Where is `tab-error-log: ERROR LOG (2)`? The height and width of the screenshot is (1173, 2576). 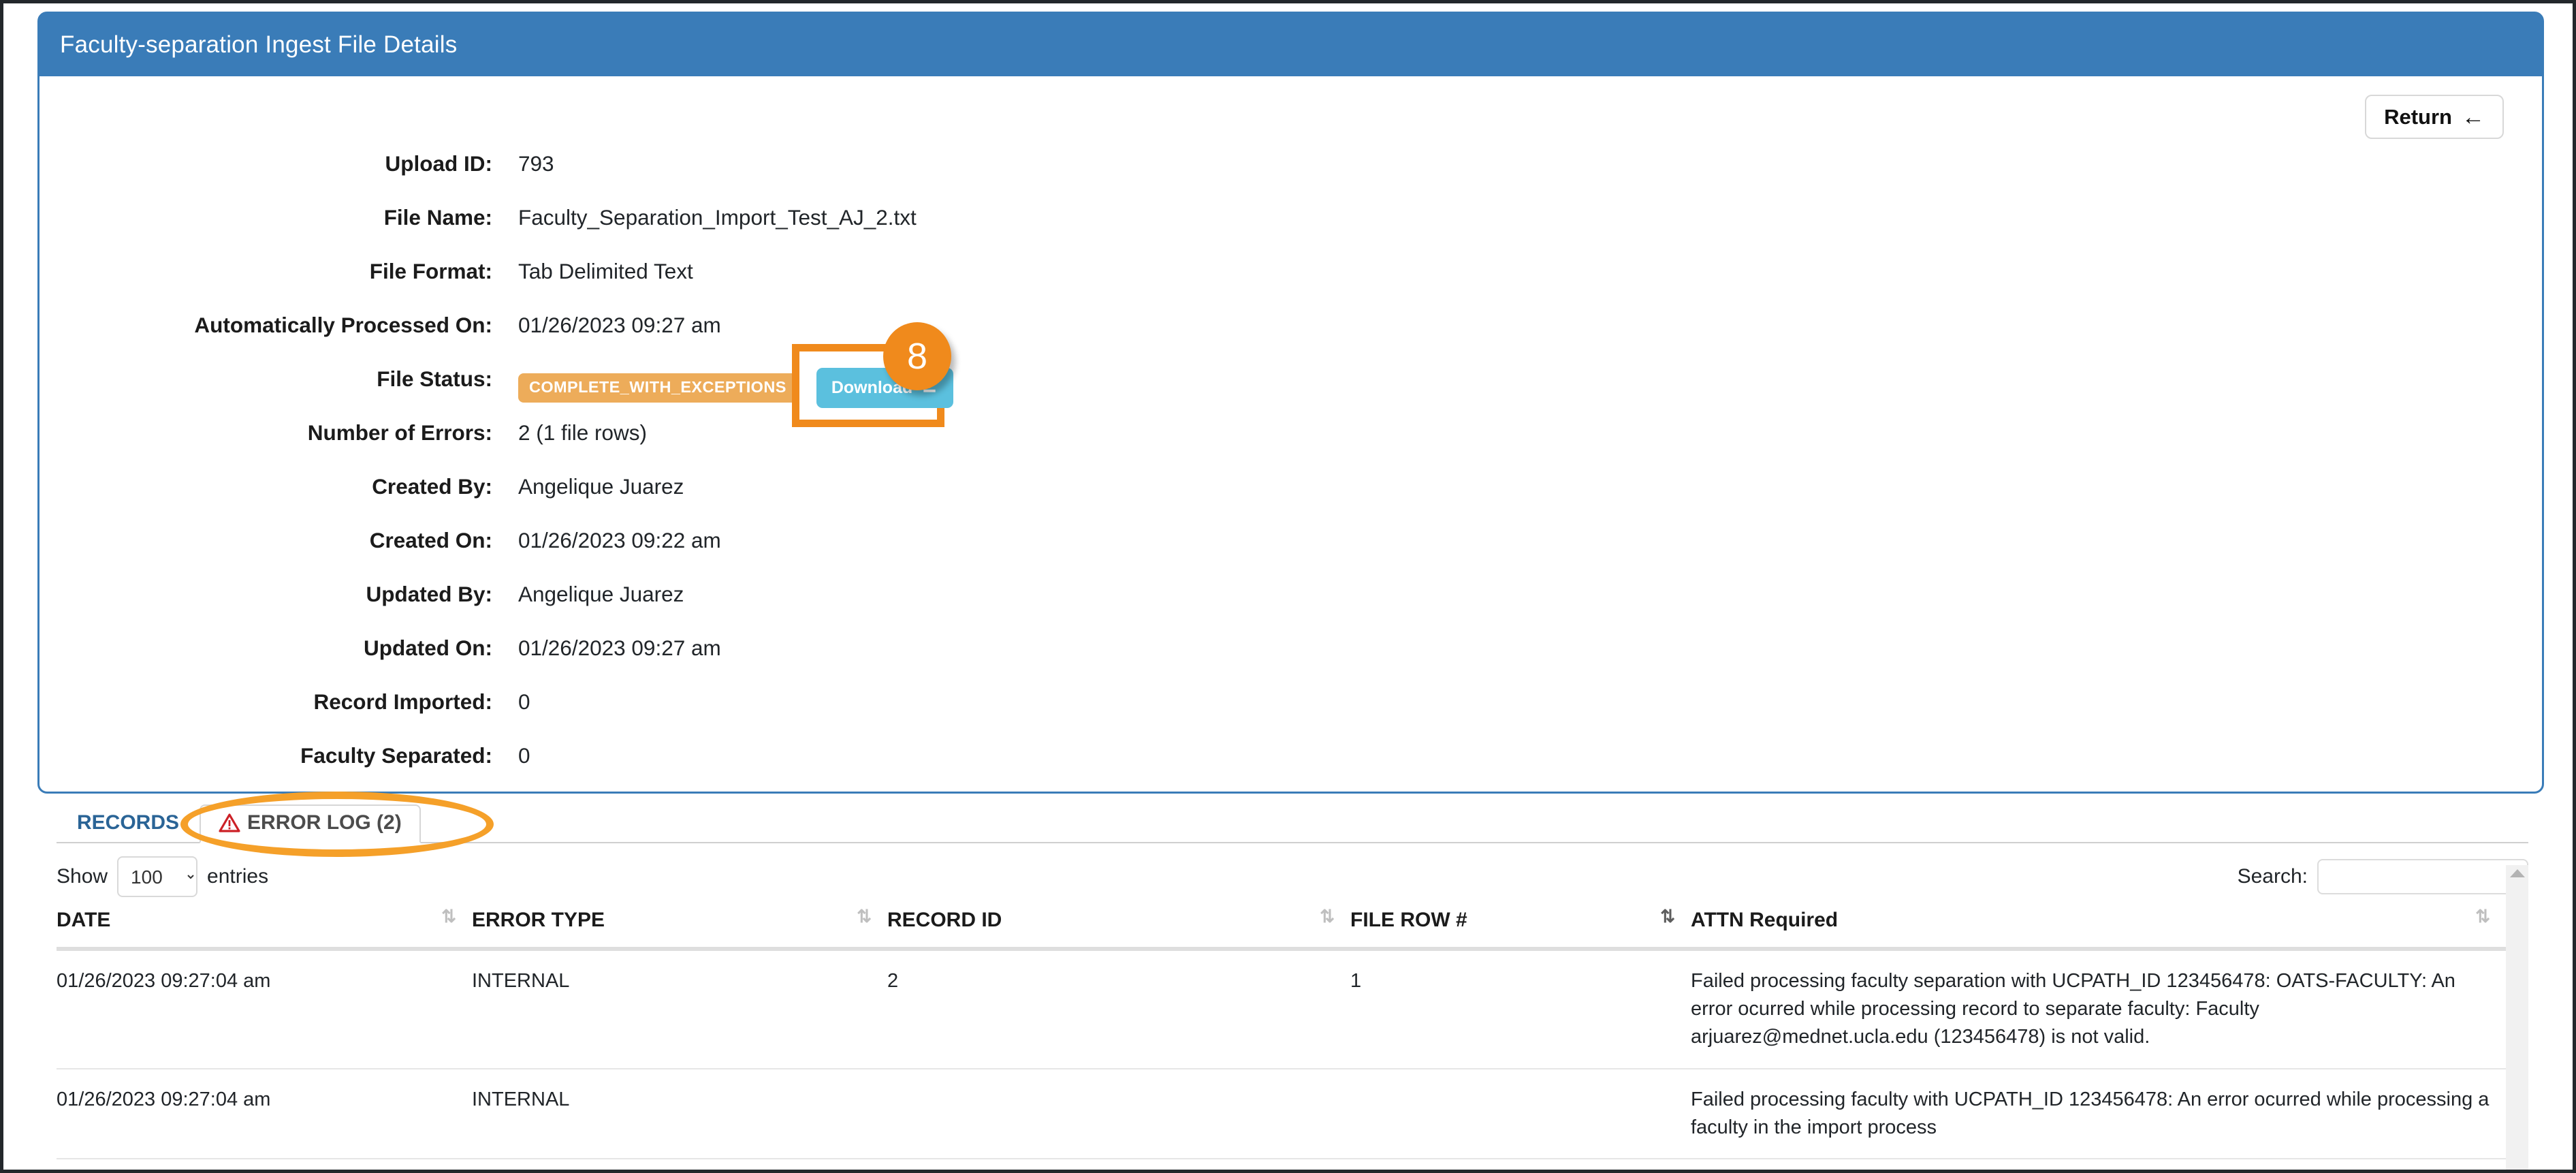
tab-error-log: ERROR LOG (2) is located at coordinates (310, 823).